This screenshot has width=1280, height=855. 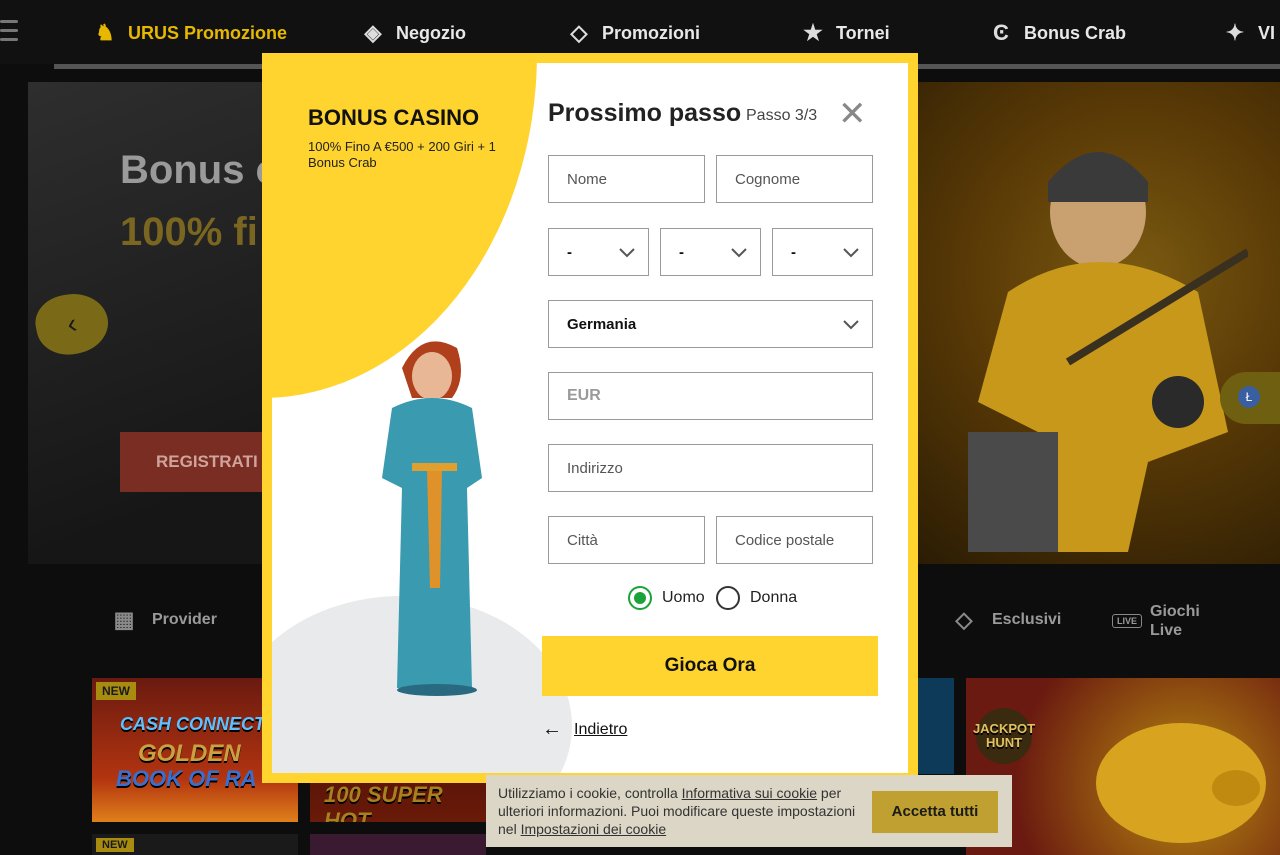 I want to click on star-trophy-icon: ★, so click(x=813, y=32).